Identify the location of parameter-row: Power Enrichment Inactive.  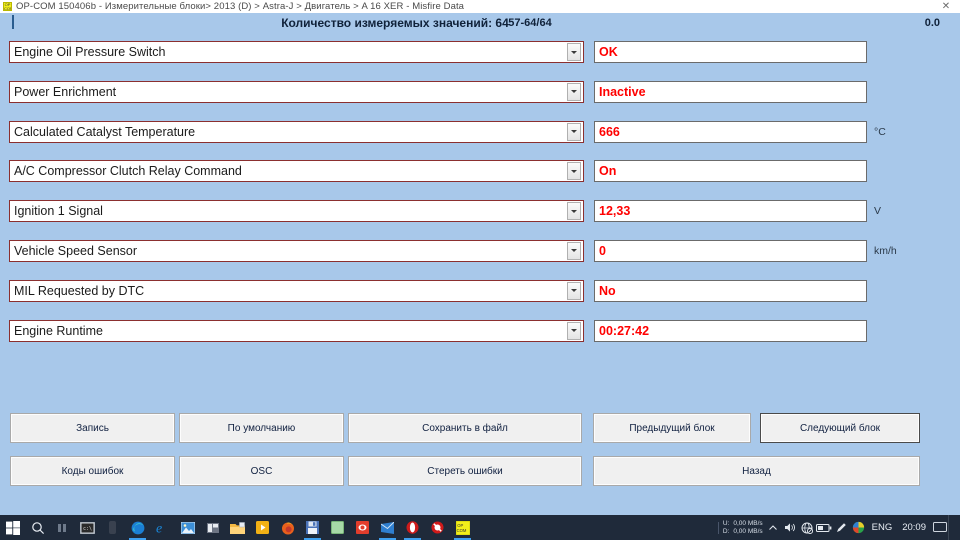
(480, 98).